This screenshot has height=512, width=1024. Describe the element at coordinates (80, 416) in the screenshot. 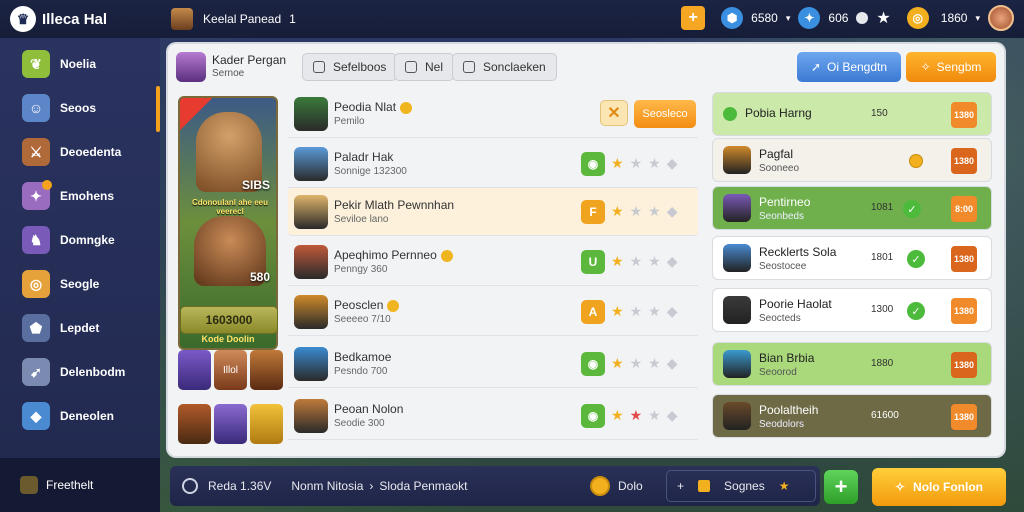

I see `sidebar-item-8: ◆ Deneolen` at that location.